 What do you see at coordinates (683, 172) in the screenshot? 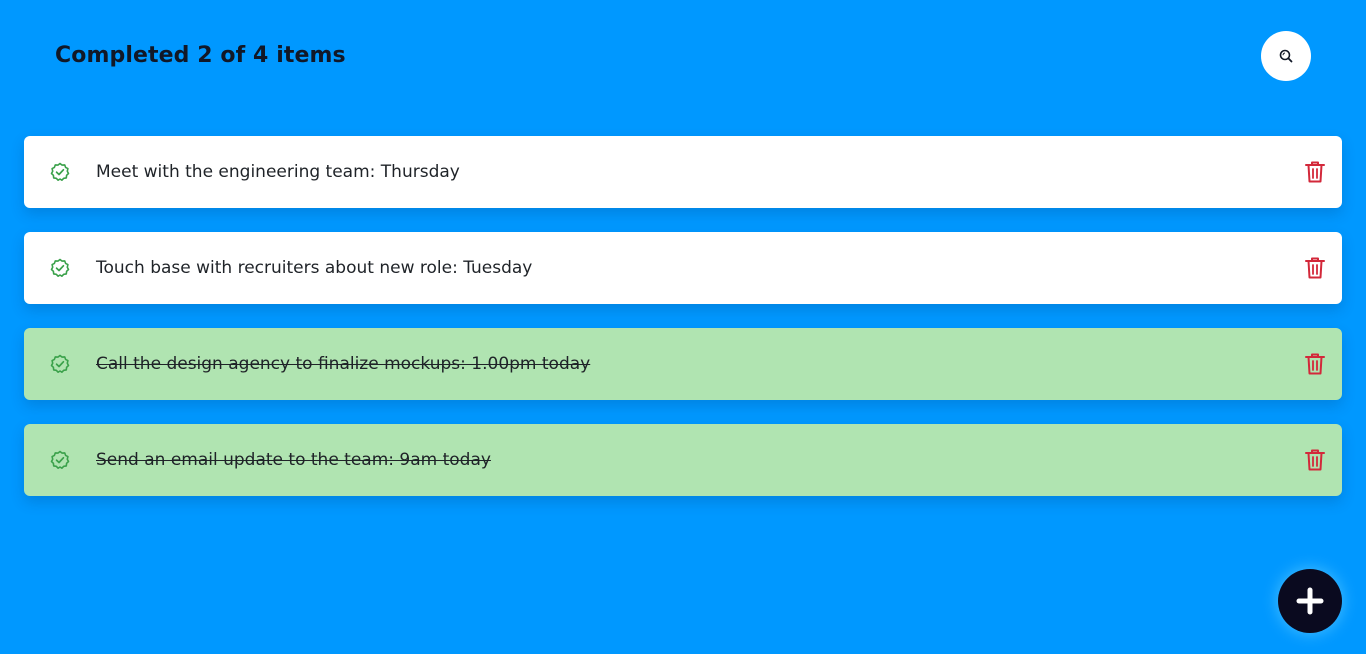
I see `todo-item: Meet with the engineering team: Thursday` at bounding box center [683, 172].